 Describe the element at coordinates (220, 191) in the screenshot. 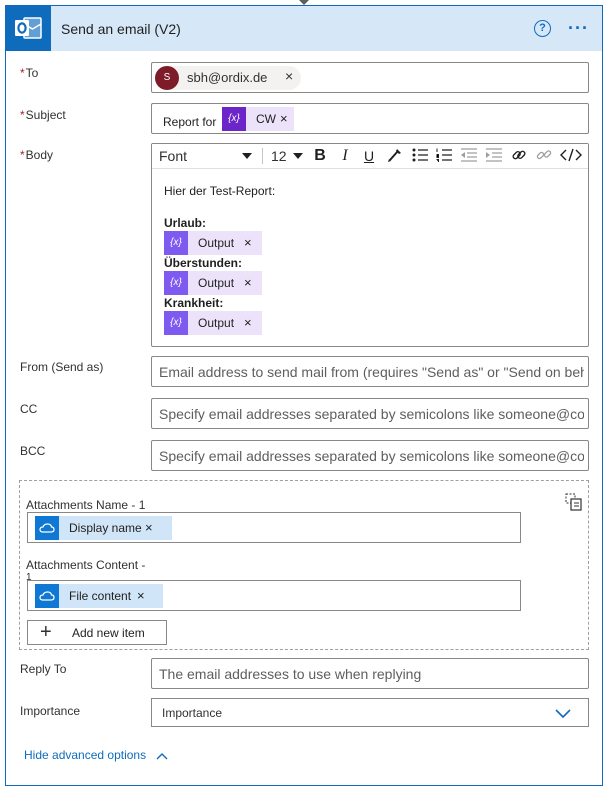

I see `body-intro: Hier der Test-Report:` at that location.